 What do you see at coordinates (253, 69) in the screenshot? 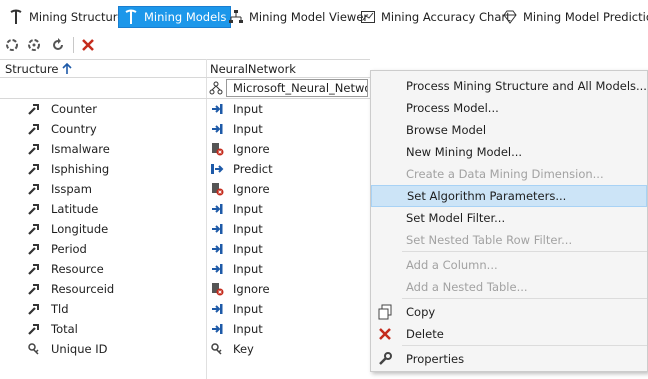
I see `model-column-header: NeuralNetwork` at bounding box center [253, 69].